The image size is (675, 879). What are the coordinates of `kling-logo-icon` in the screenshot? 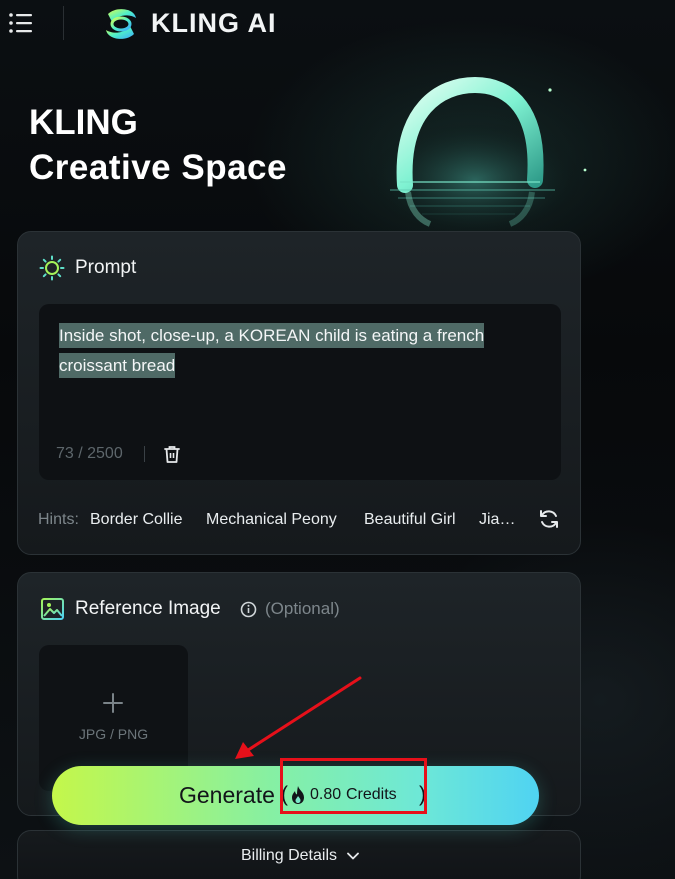 It's located at (121, 24).